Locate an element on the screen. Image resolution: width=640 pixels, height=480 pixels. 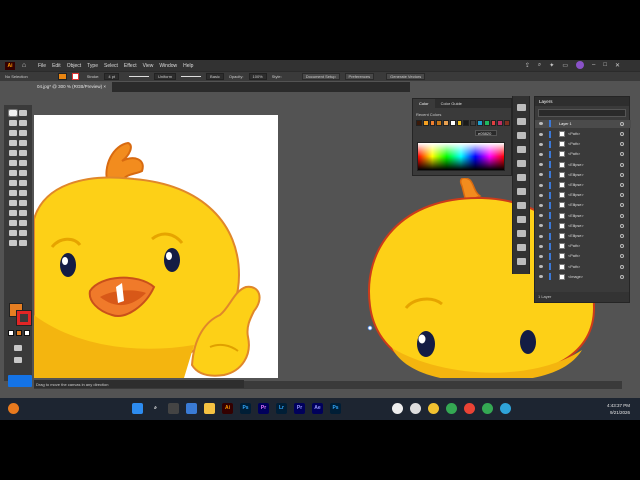
taskbar-app-icon: Lr is located at coordinates (281, 408).